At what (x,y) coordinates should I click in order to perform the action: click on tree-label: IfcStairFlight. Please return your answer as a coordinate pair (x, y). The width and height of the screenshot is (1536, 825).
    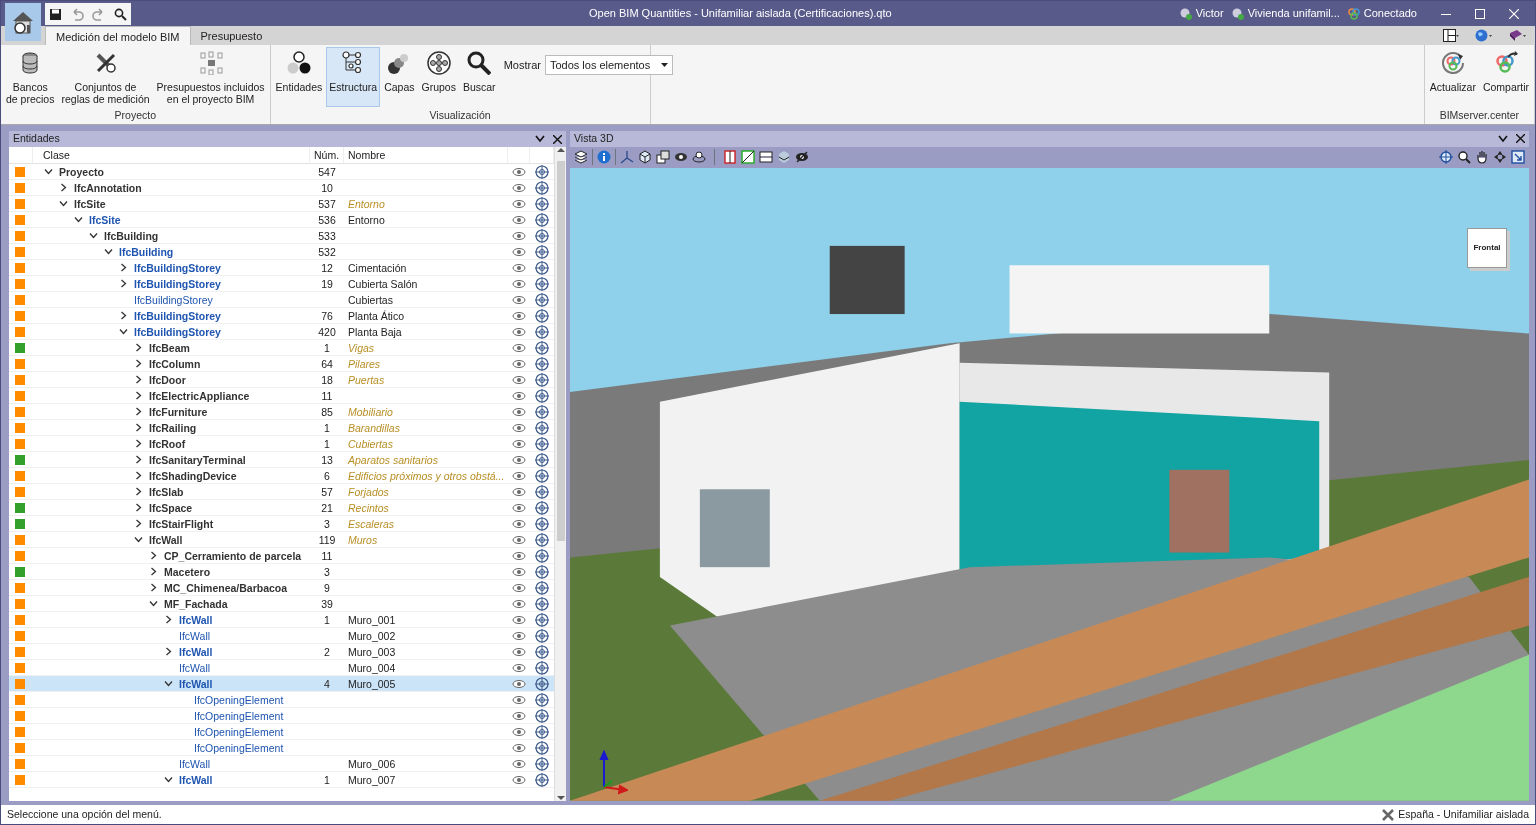
    Looking at the image, I should click on (181, 523).